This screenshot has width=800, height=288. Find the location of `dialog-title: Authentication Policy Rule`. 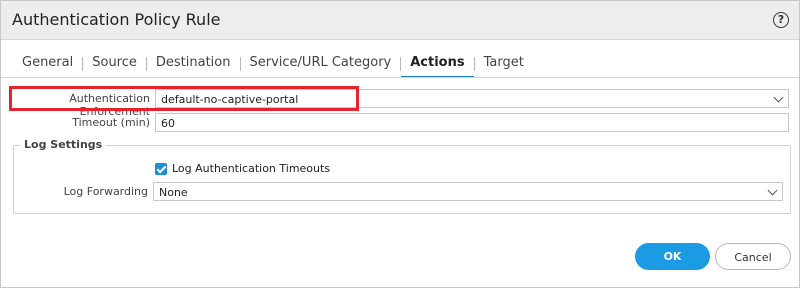

dialog-title: Authentication Policy Rule is located at coordinates (116, 19).